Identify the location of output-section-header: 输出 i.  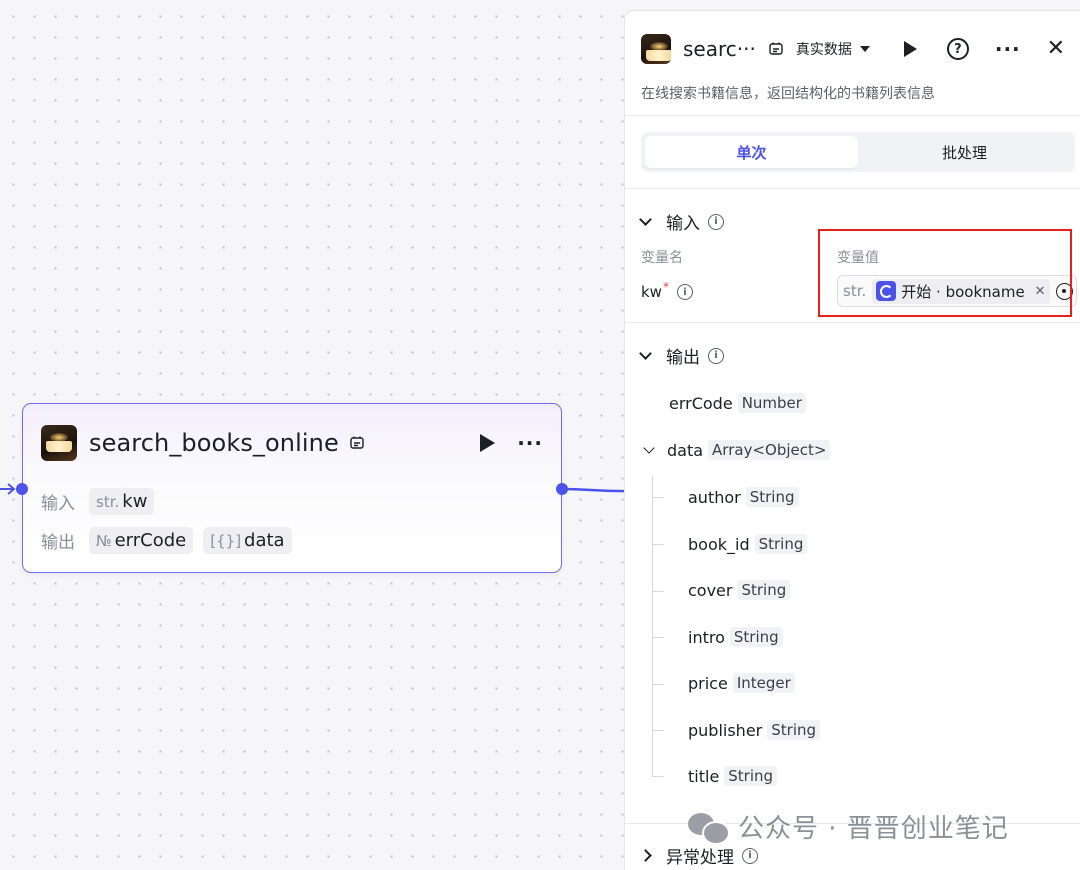
(681, 355).